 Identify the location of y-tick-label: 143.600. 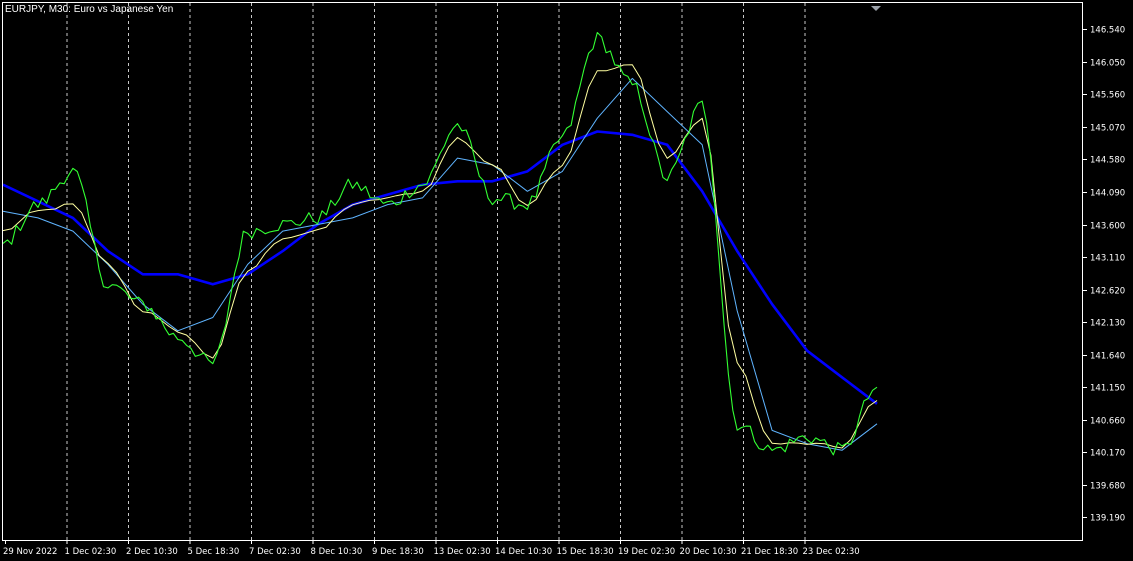
(1107, 227).